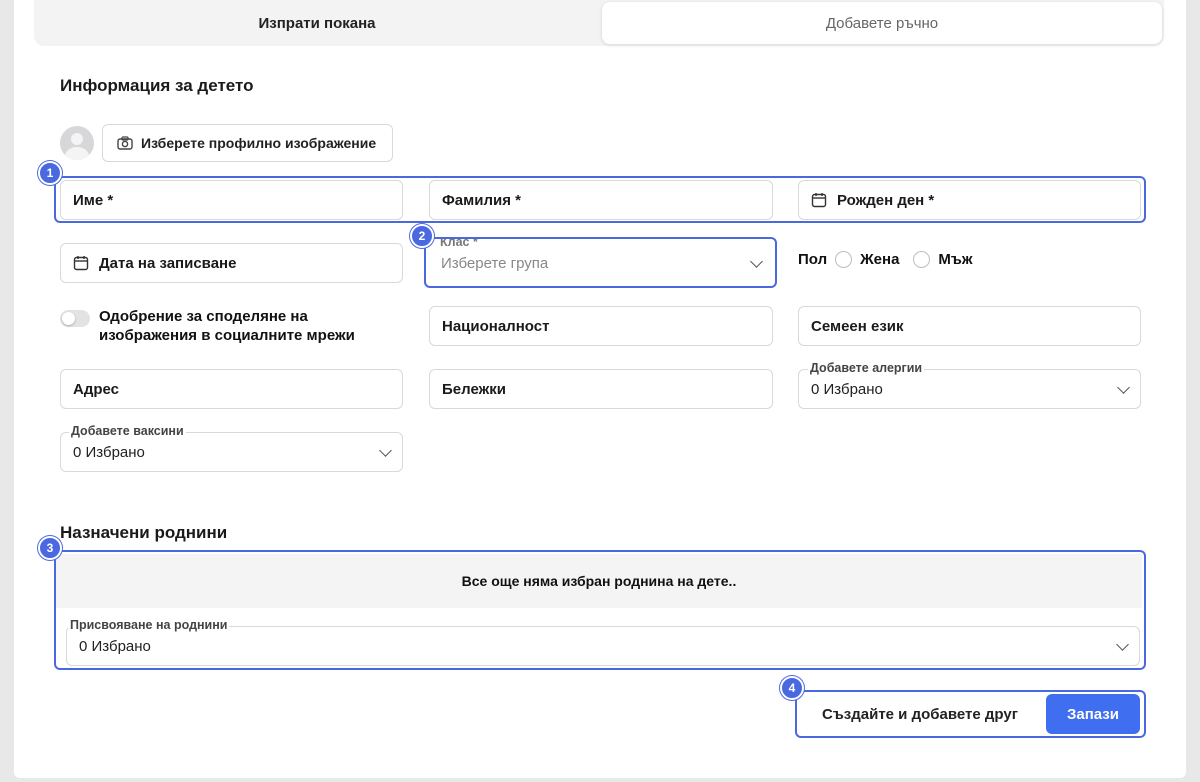 The image size is (1200, 782). Describe the element at coordinates (231, 452) in the screenshot. I see `vaccines-select: 0 Избрано` at that location.